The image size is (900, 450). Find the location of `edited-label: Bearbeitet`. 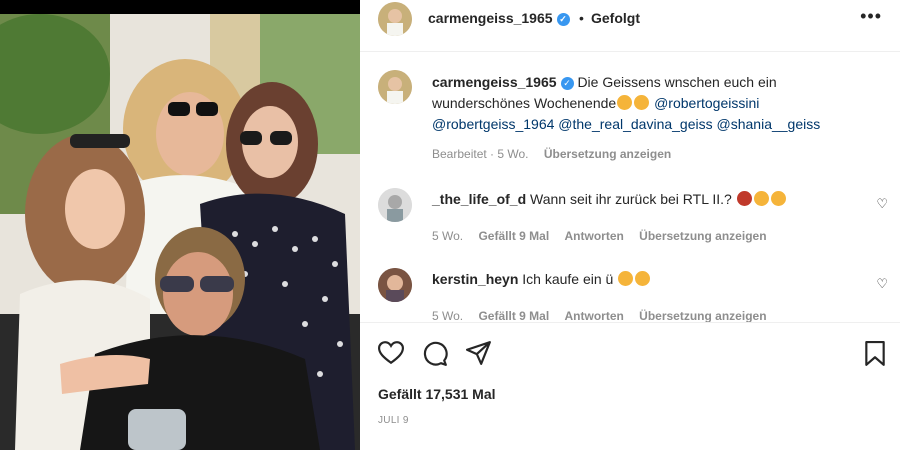

edited-label: Bearbeitet is located at coordinates (459, 154).